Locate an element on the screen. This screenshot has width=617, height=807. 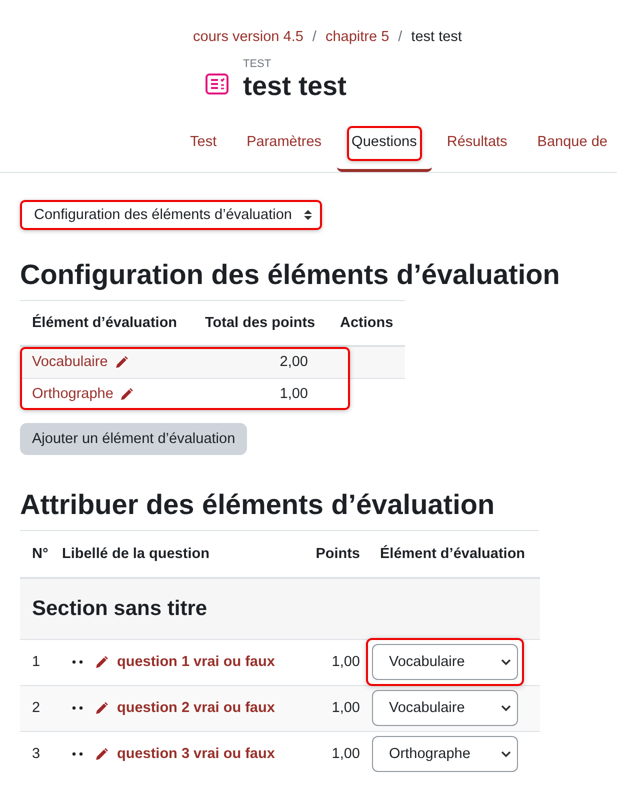
nav-tab: Questions is located at coordinates (384, 149).